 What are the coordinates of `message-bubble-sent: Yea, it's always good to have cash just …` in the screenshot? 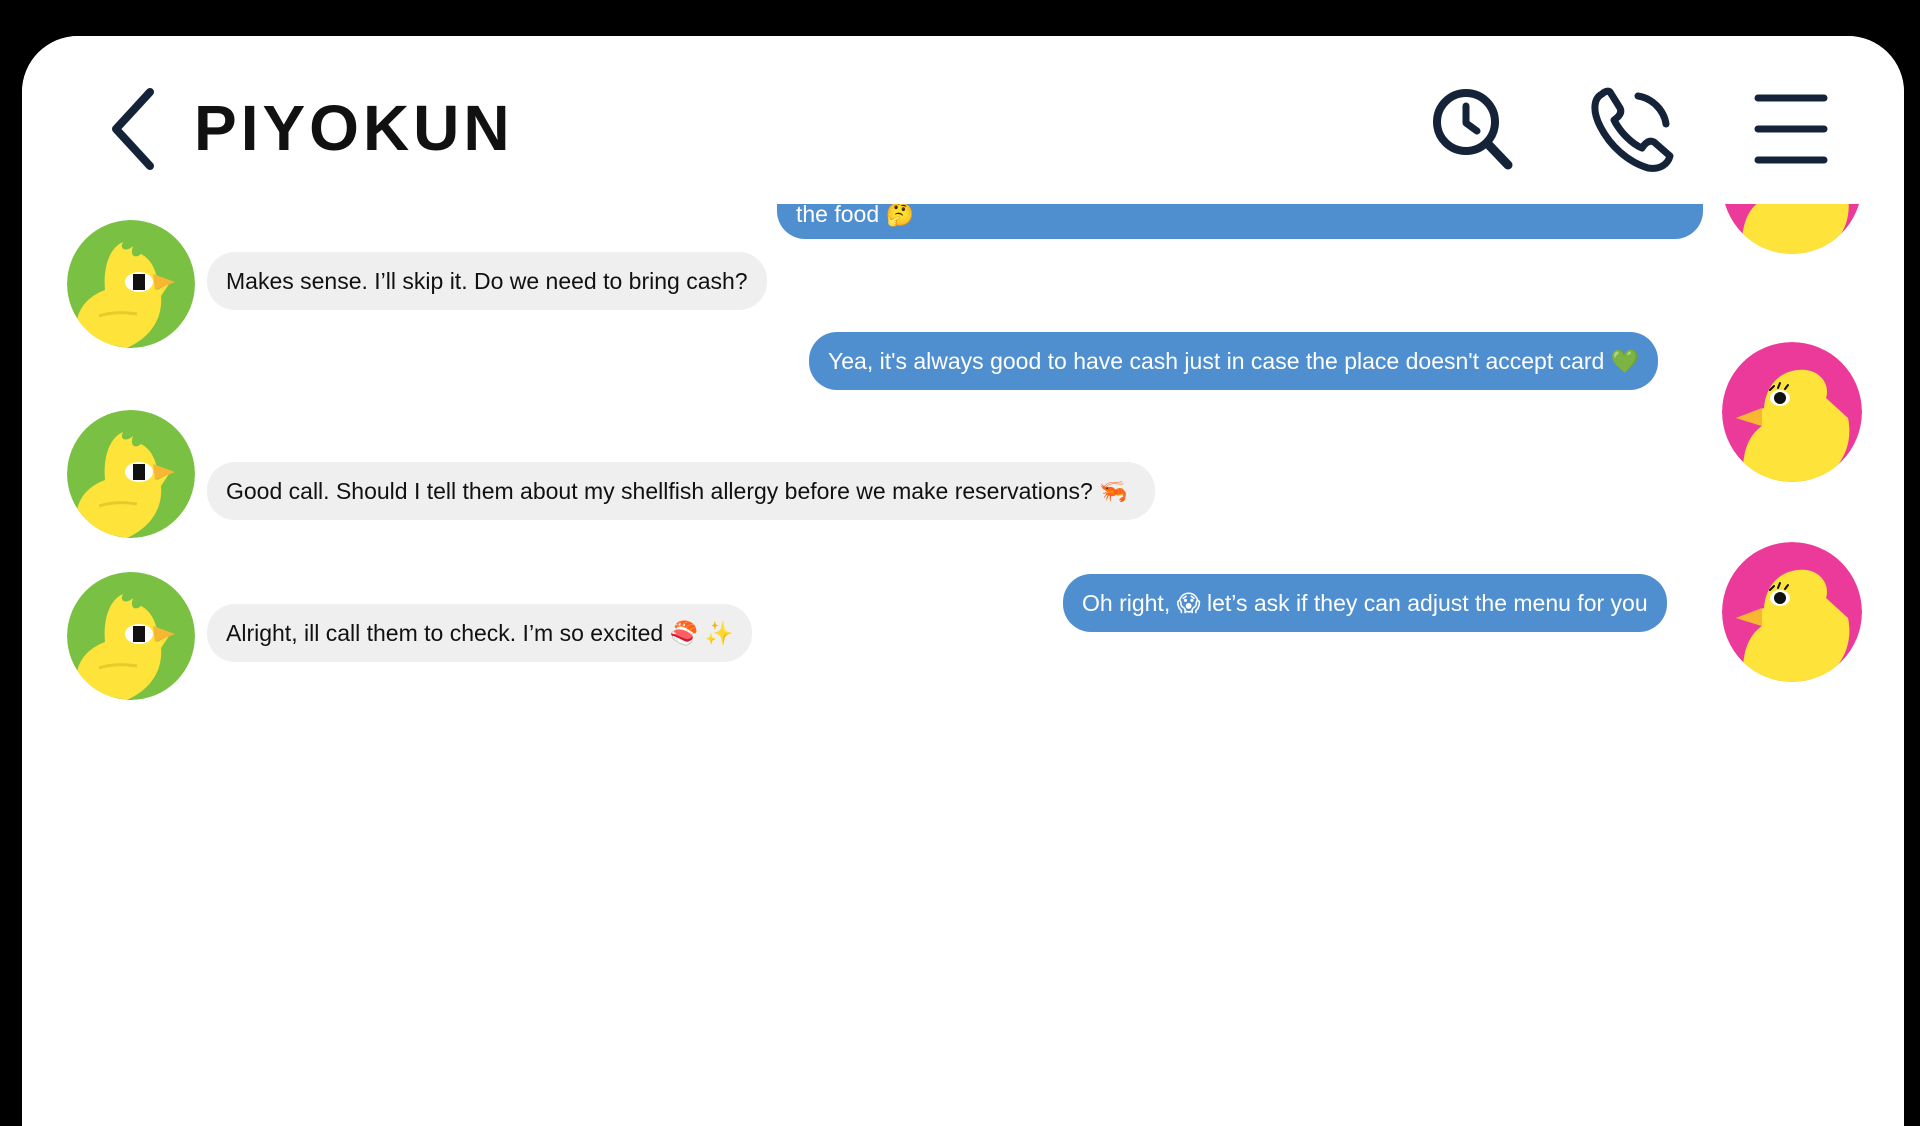 It's located at (1234, 361).